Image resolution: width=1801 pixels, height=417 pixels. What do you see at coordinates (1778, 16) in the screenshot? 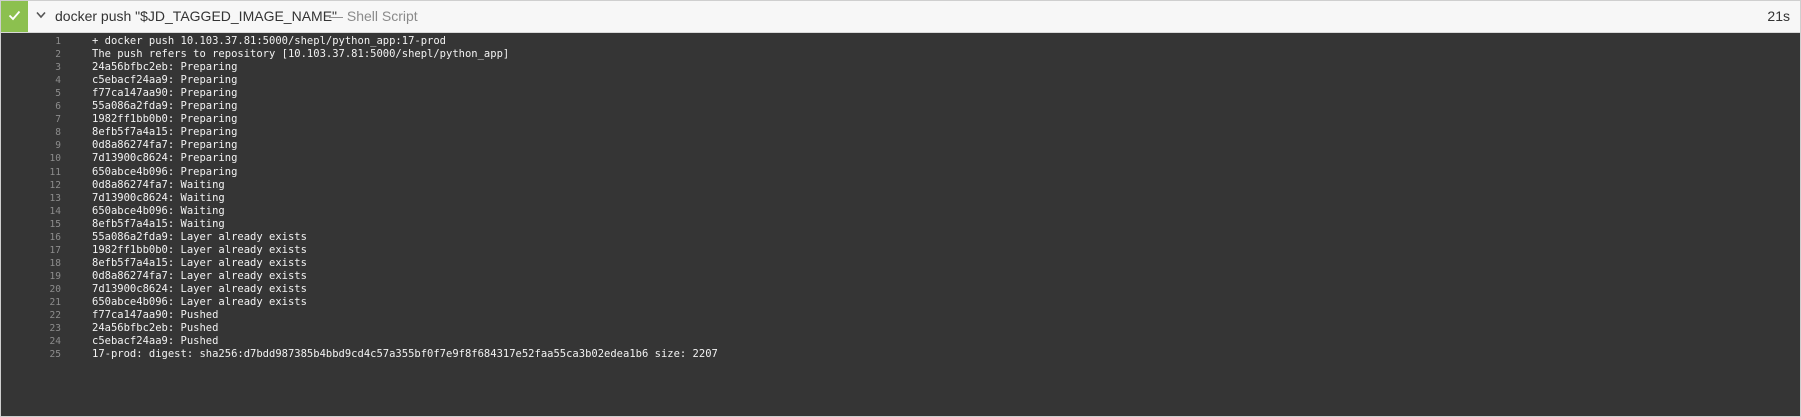
I see `step-duration: 21s` at bounding box center [1778, 16].